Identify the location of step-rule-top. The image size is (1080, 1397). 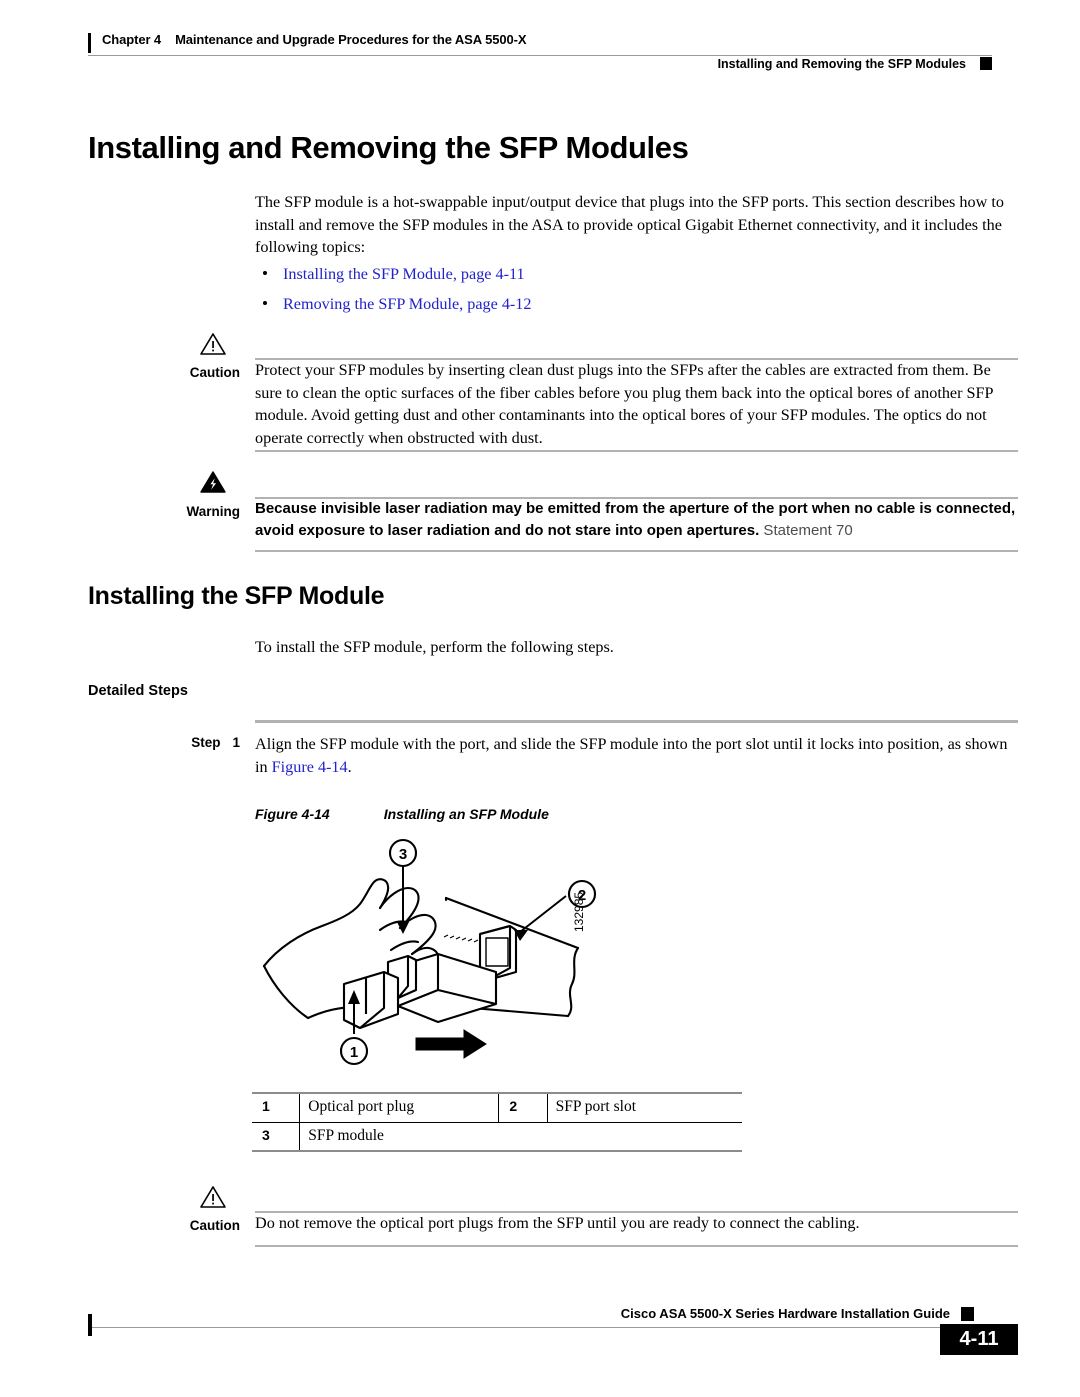
(636, 721).